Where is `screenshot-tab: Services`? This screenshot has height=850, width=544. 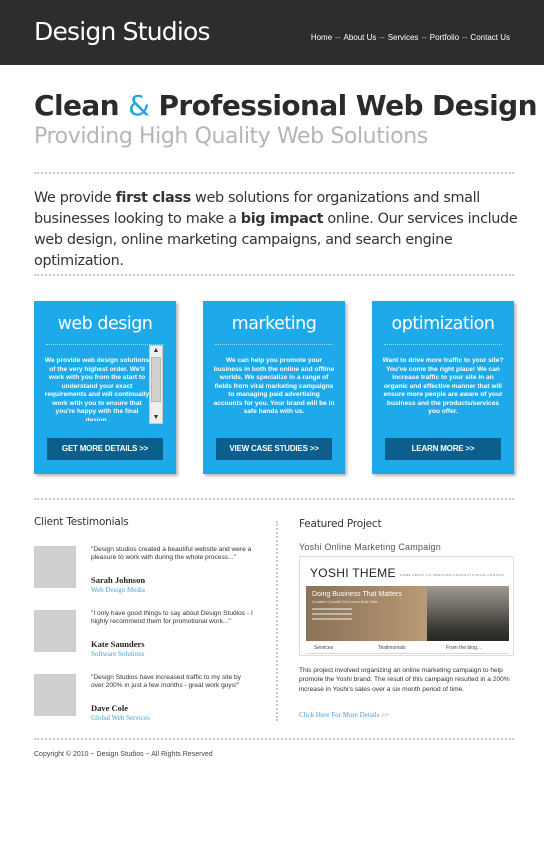
screenshot-tab: Services is located at coordinates (324, 648).